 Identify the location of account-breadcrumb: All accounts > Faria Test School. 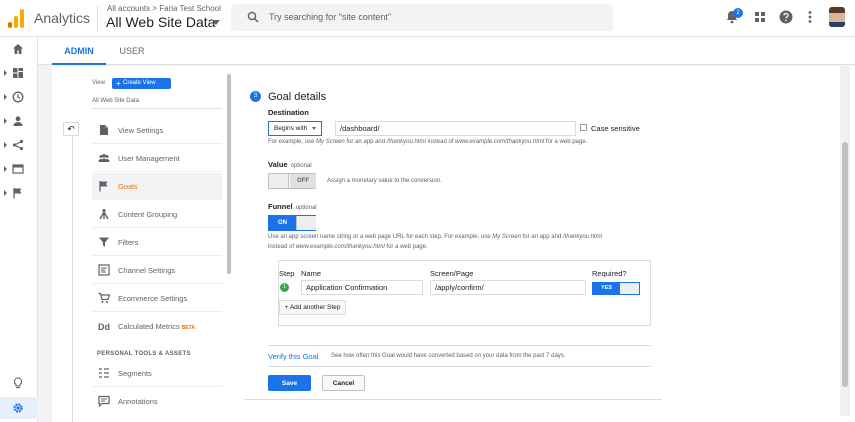
(164, 8).